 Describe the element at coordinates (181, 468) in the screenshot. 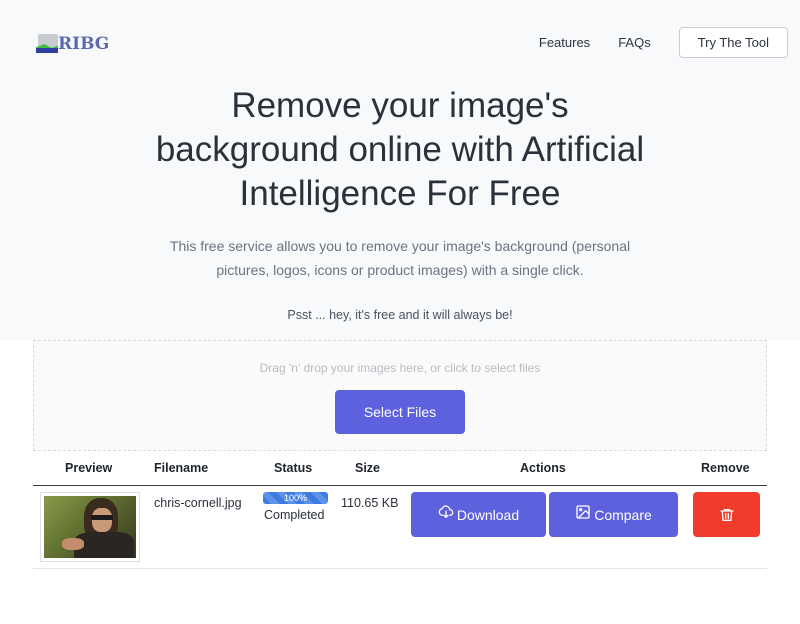

I see `column-header-filename: Filename` at that location.